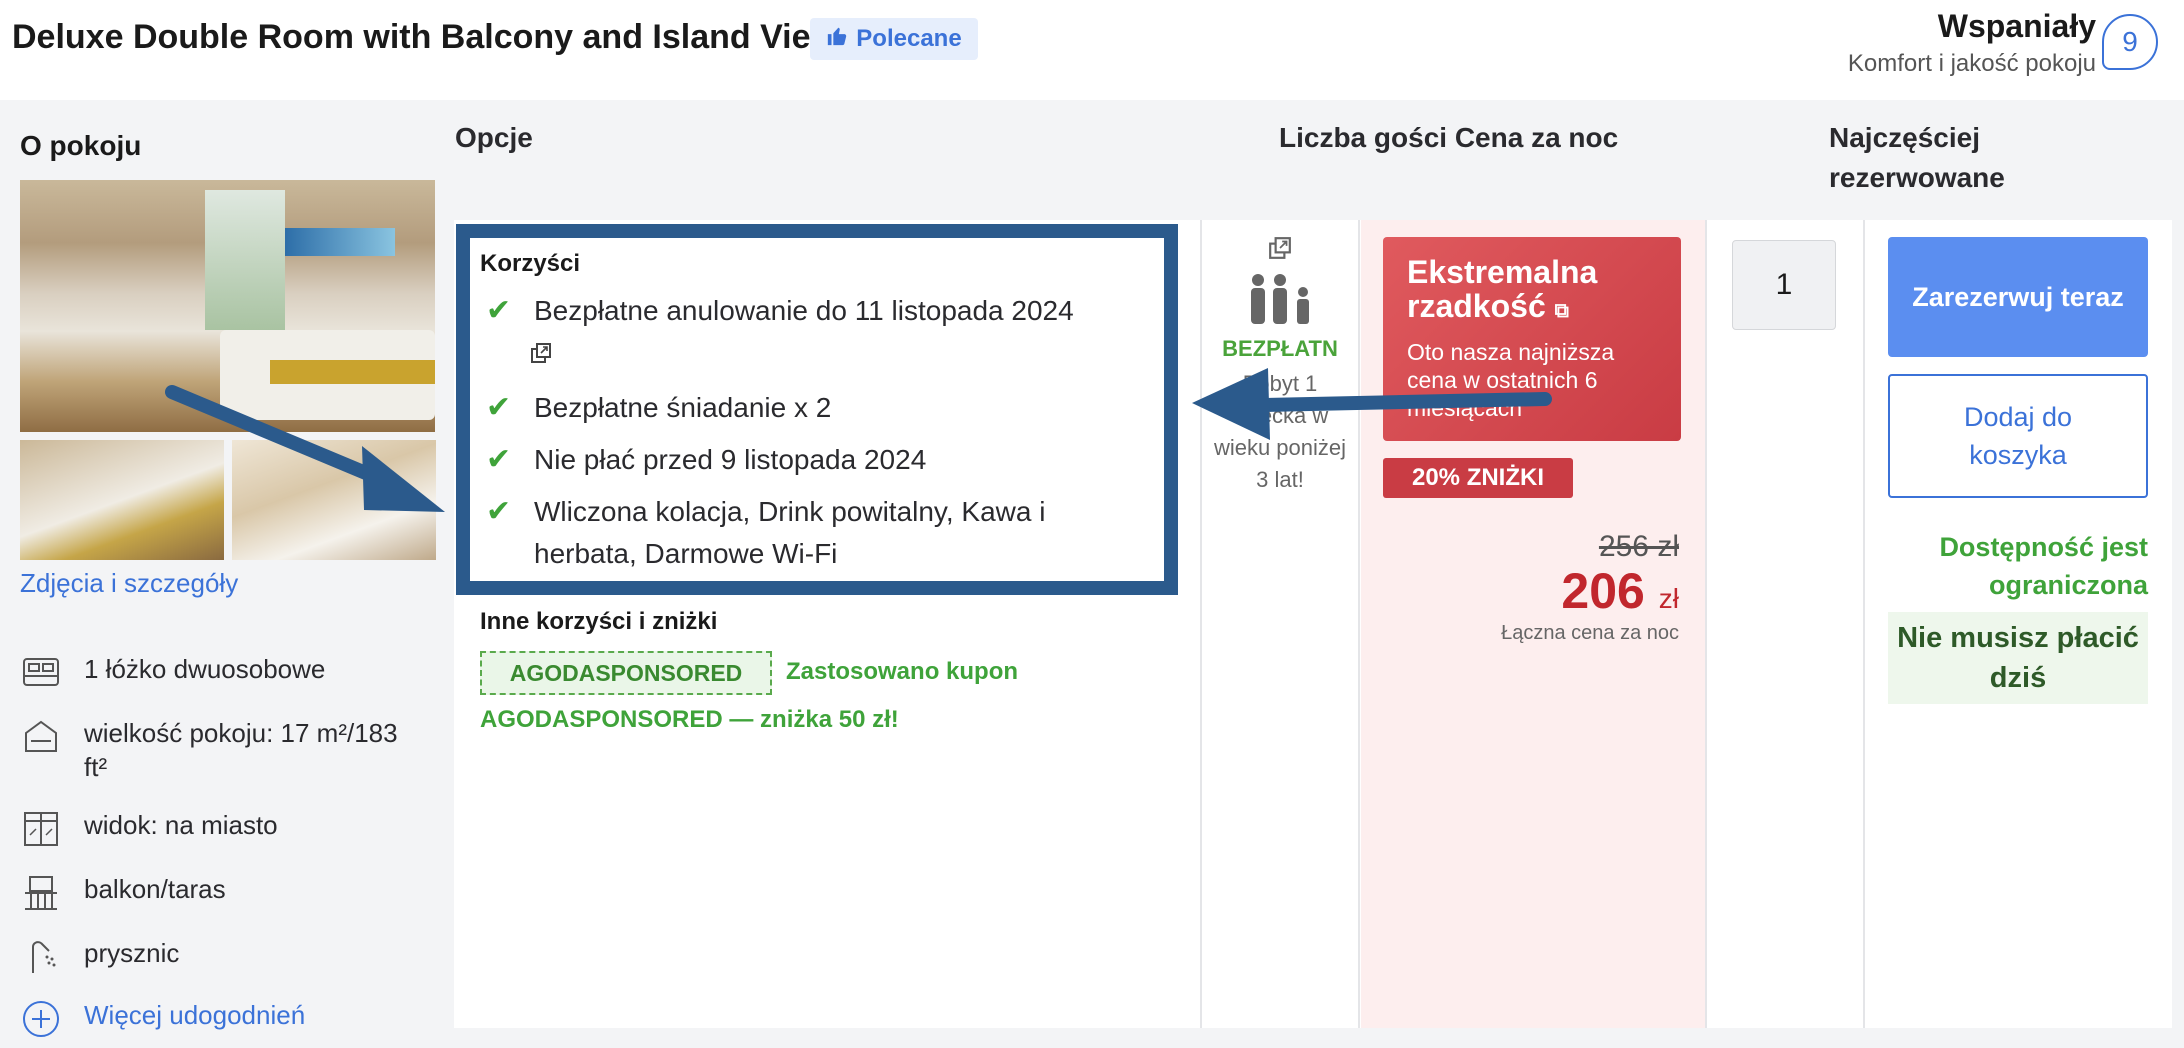 The height and width of the screenshot is (1048, 2184). What do you see at coordinates (2043, 566) in the screenshot?
I see `limited-availability-label: Dostępność jest ograniczona` at bounding box center [2043, 566].